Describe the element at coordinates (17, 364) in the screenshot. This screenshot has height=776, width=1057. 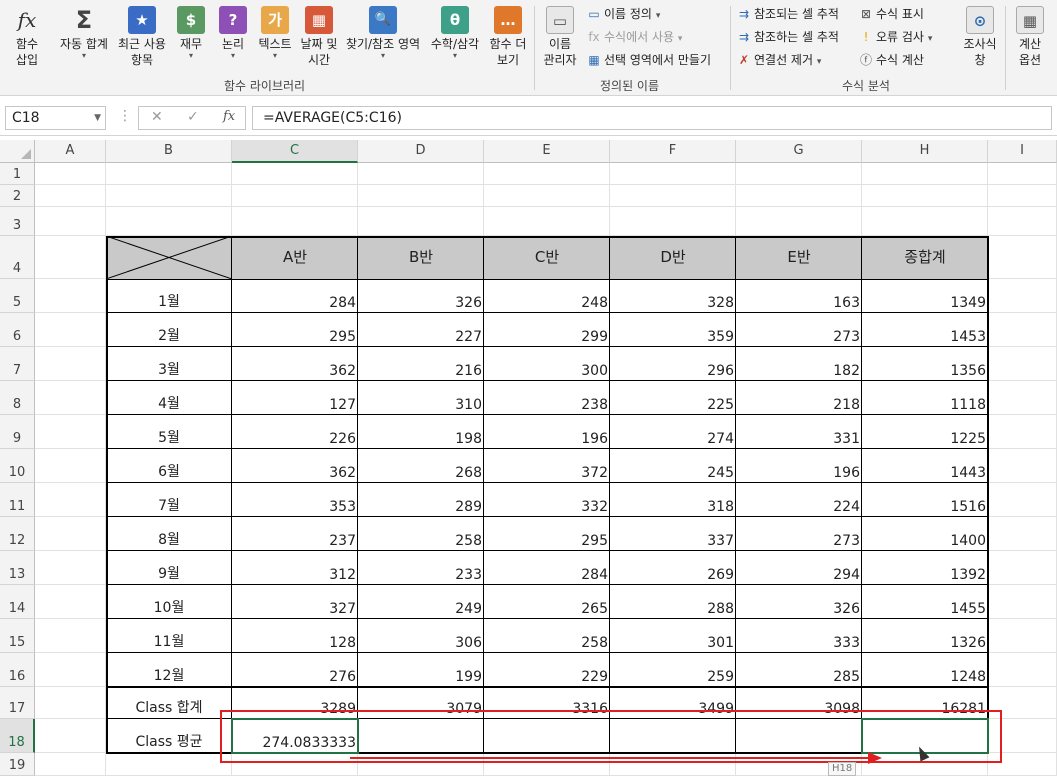
I see `row-header-7: 7` at that location.